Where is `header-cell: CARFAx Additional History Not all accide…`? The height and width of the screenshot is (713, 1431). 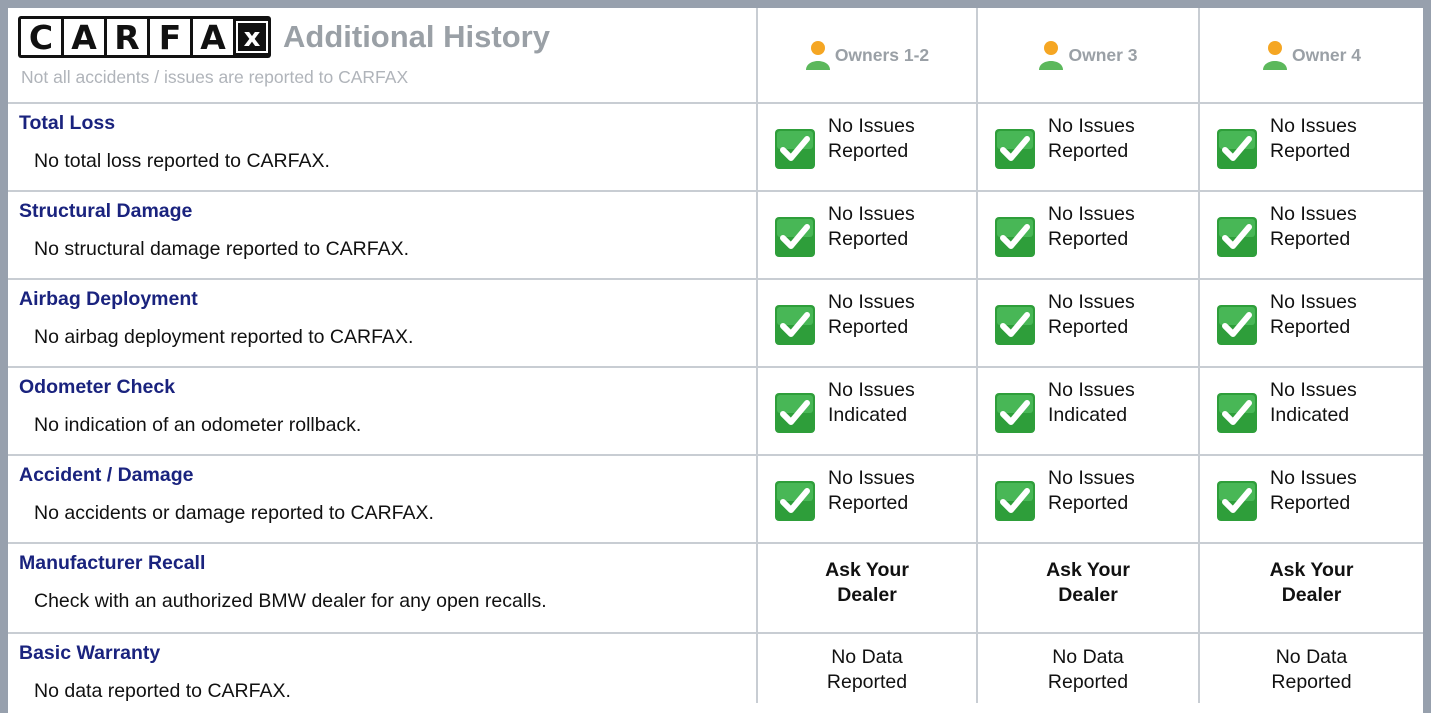
header-cell: CARFAx Additional History Not all accide… is located at coordinates (383, 56).